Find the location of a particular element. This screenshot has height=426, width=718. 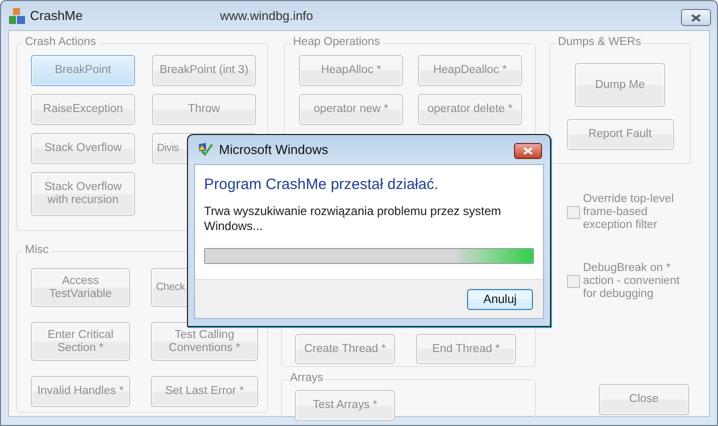

cancel-button: Anuluj is located at coordinates (500, 299).